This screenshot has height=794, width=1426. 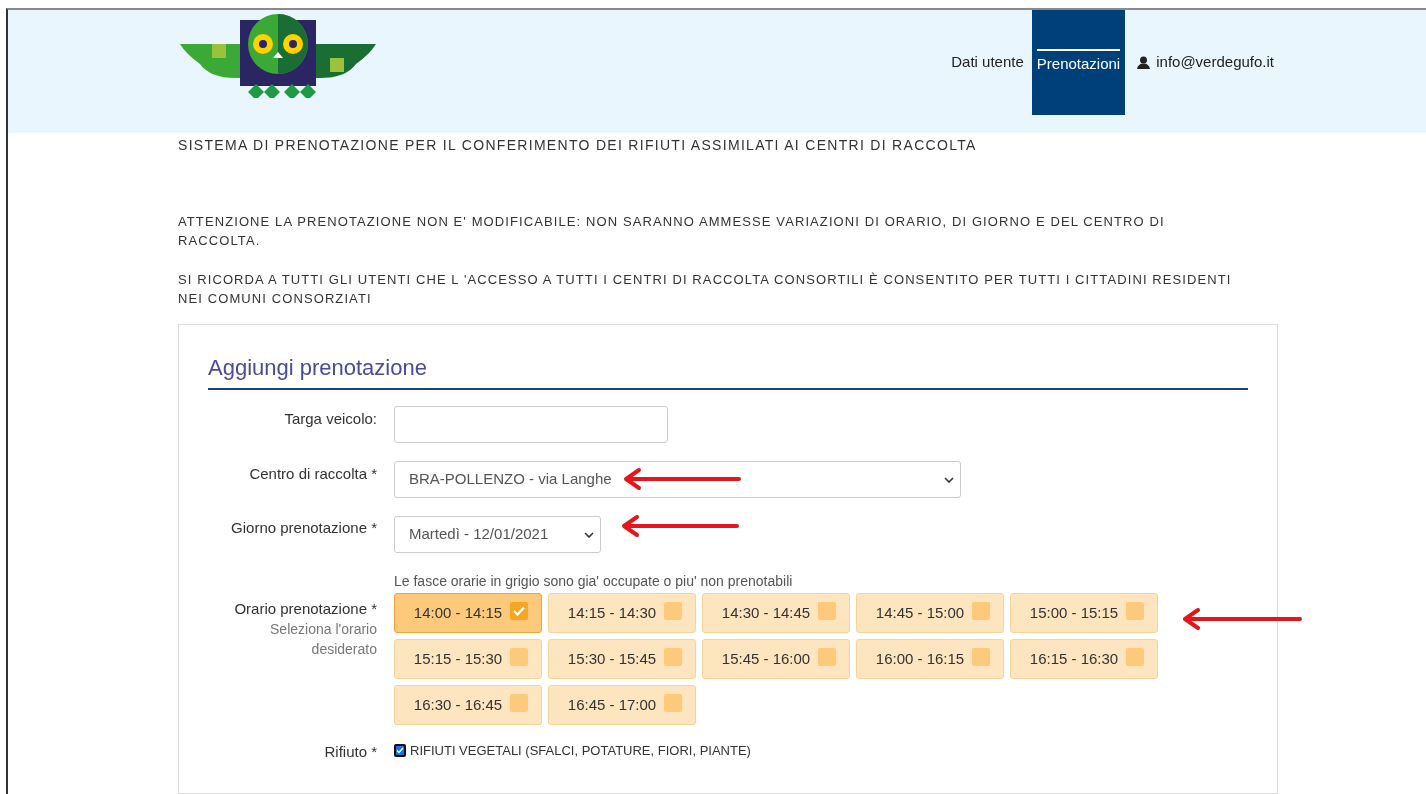 What do you see at coordinates (304, 528) in the screenshot?
I see `field-label: Giorno prenotazione *` at bounding box center [304, 528].